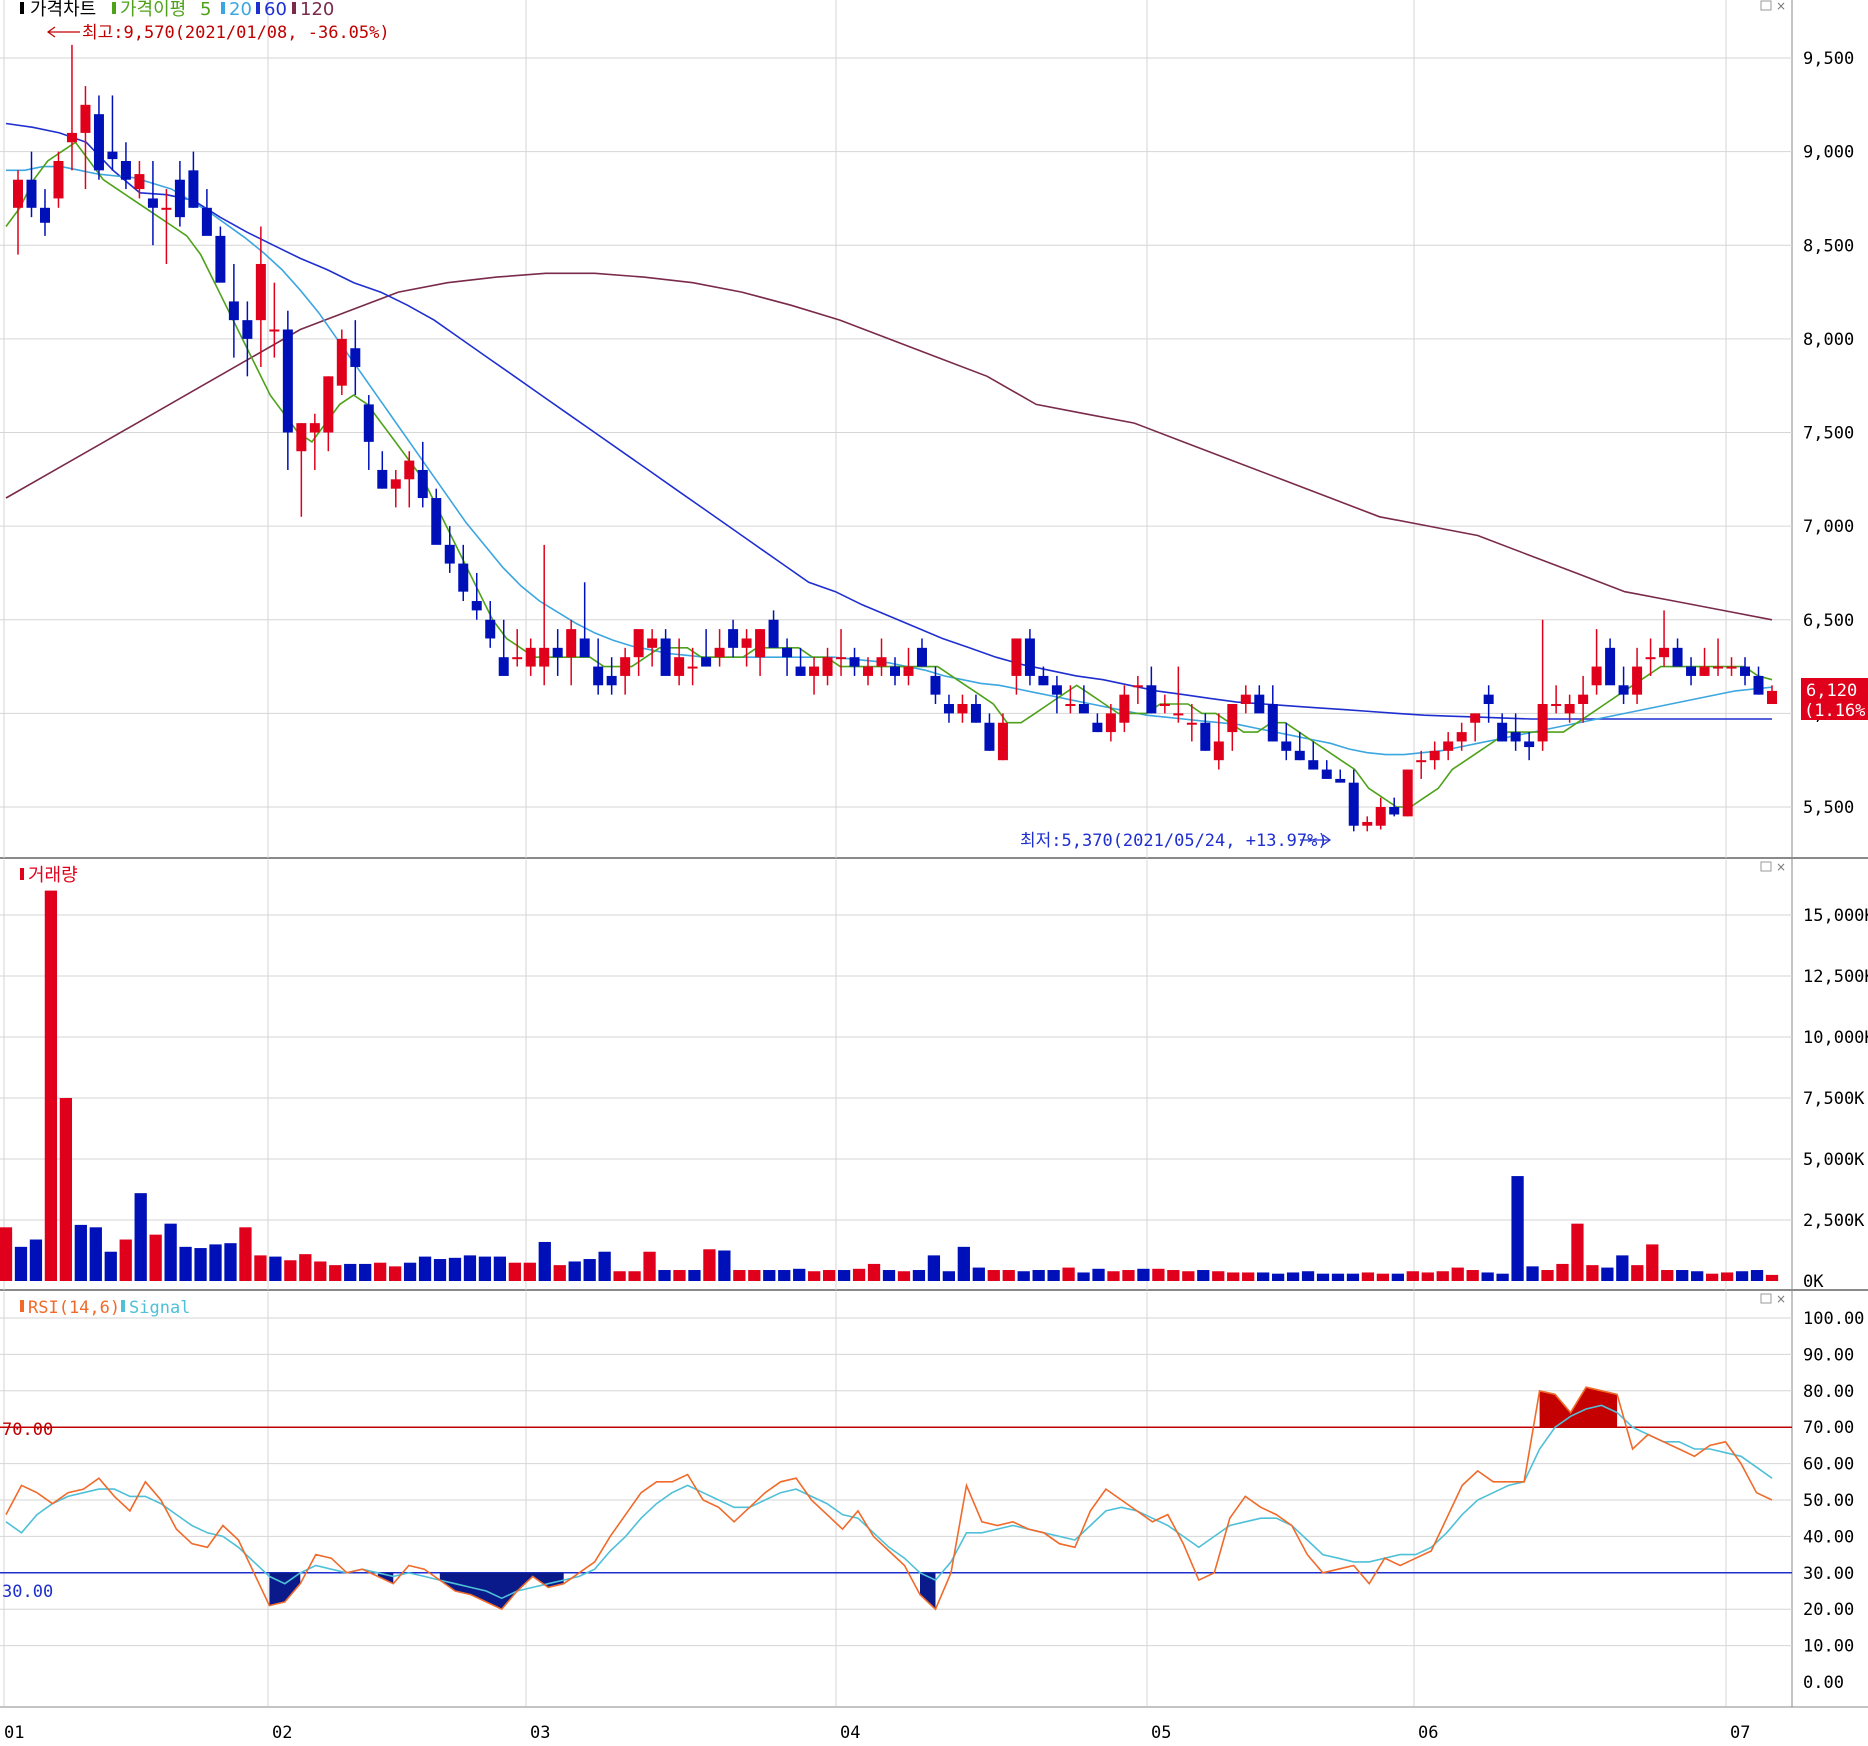 The image size is (1868, 1746). Describe the element at coordinates (1828, 59) in the screenshot. I see `price-tick-label: 9,500` at that location.